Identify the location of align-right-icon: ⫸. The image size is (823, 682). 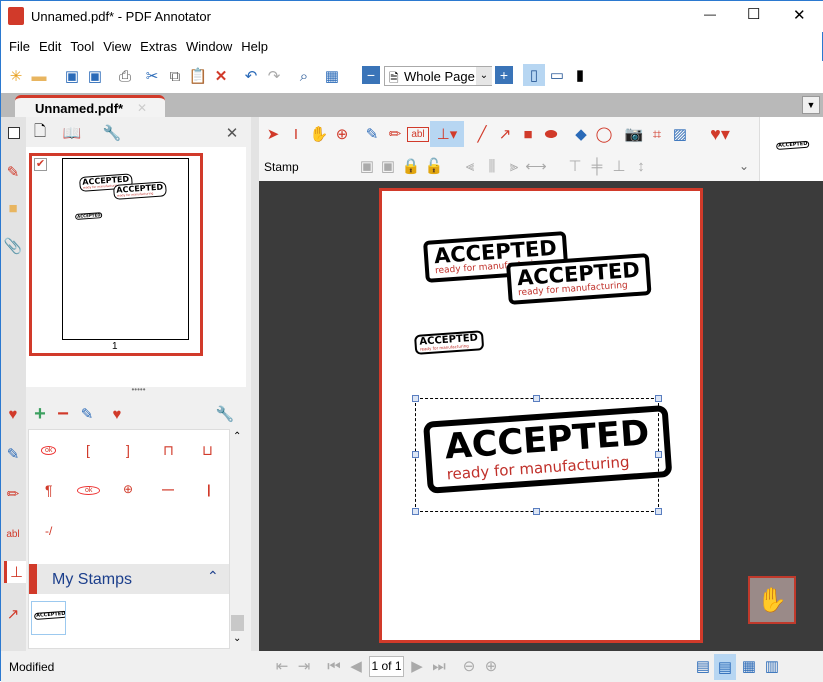
(514, 166).